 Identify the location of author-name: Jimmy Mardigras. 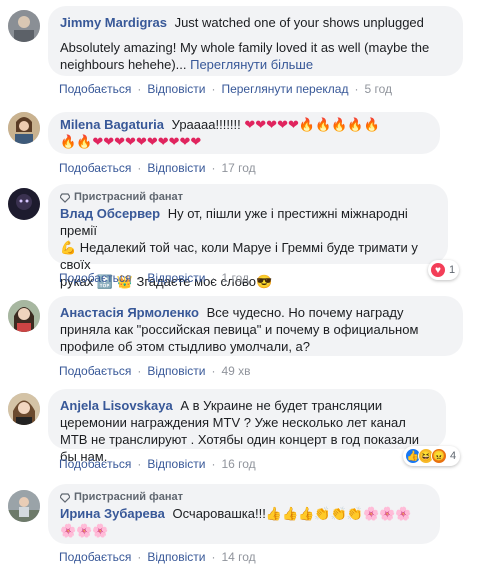
(113, 22).